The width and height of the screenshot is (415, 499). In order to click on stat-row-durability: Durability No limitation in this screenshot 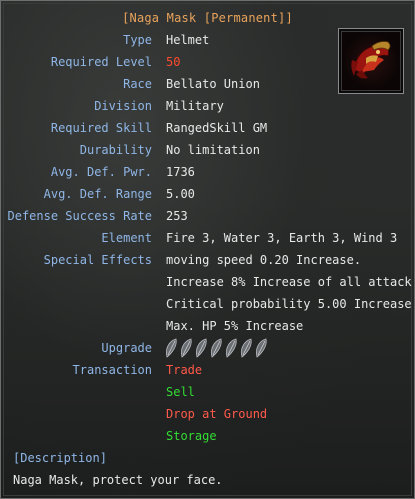, I will do `click(207, 150)`.